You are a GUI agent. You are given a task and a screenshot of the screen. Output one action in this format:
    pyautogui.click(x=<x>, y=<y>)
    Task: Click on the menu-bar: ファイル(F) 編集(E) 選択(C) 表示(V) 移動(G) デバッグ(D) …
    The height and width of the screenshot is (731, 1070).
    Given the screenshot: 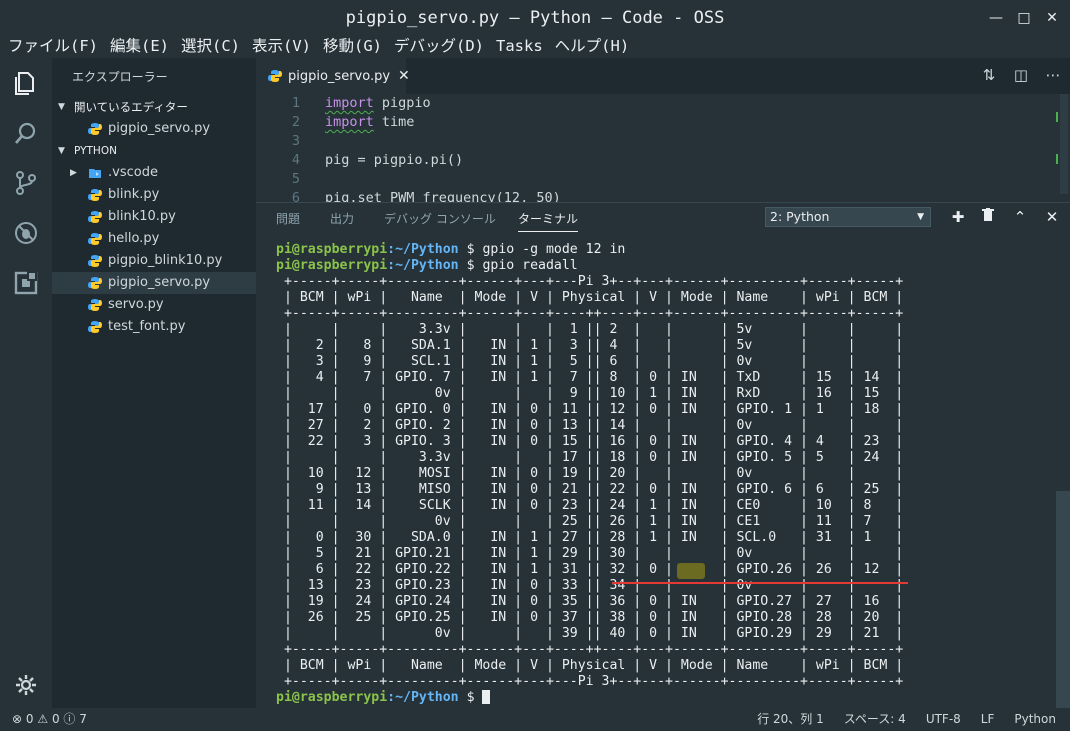 What is the action you would take?
    pyautogui.click(x=535, y=47)
    